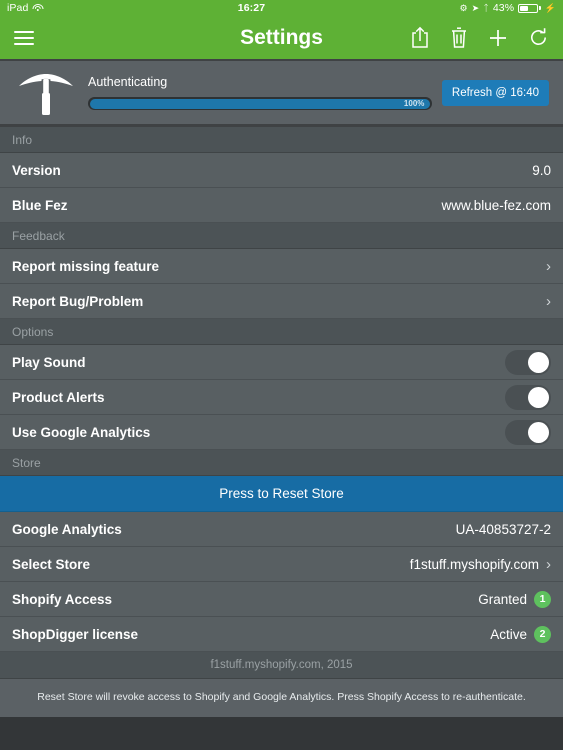  Describe the element at coordinates (538, 37) in the screenshot. I see `refresh-icon` at that location.